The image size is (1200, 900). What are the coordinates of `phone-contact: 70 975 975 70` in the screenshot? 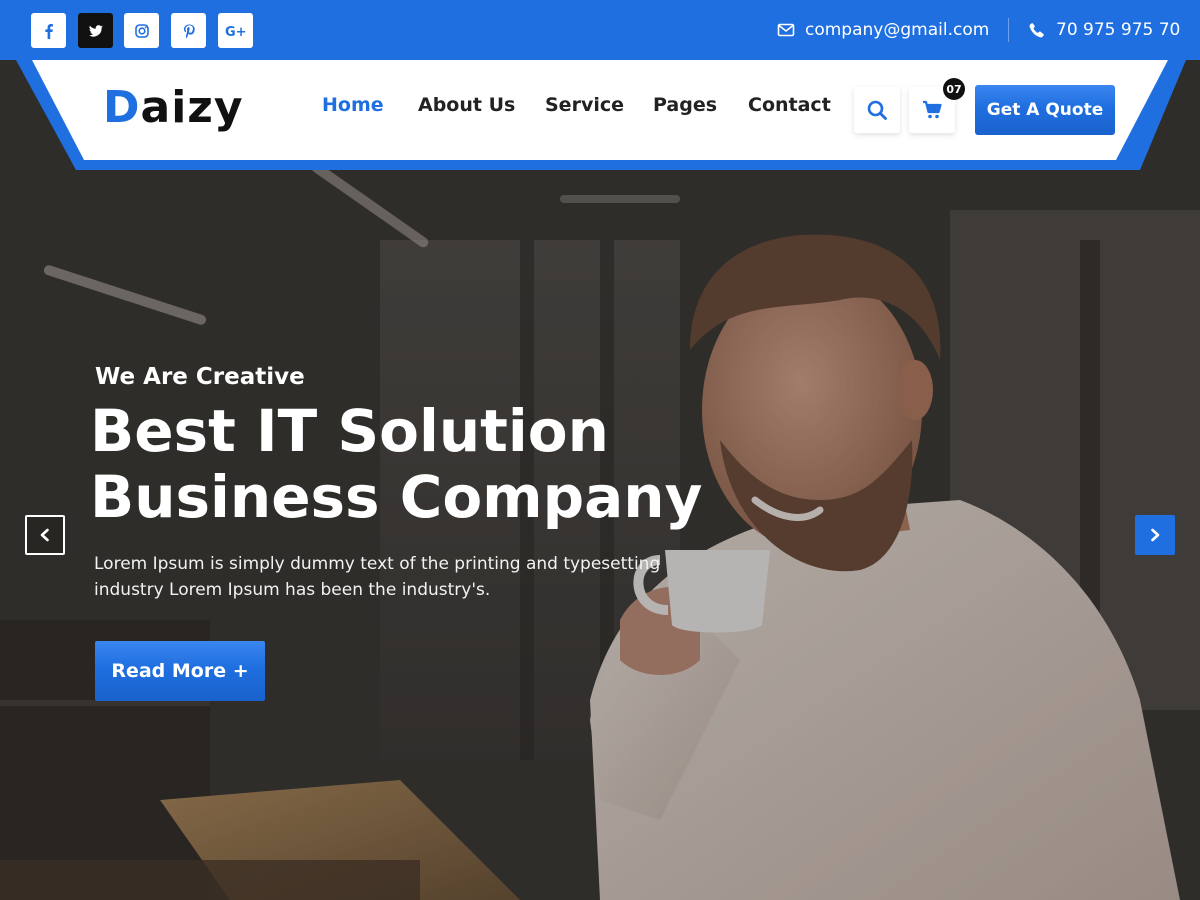 It's located at (1104, 30).